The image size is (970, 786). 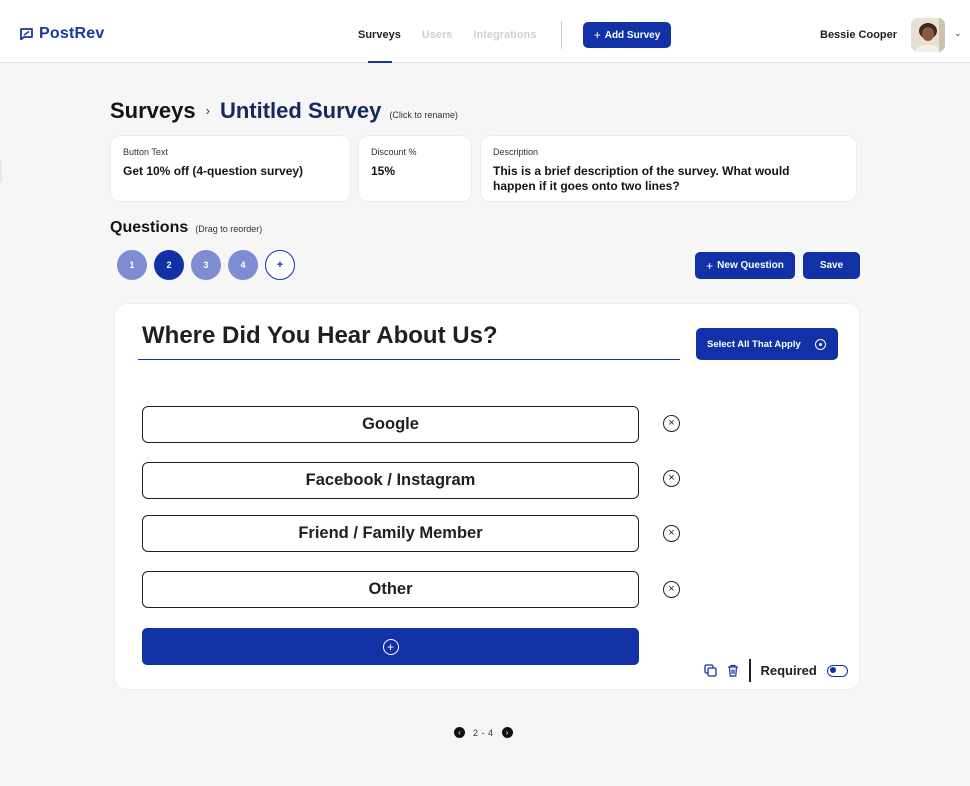 I want to click on option-input: Facebook / Instagram, so click(x=390, y=480).